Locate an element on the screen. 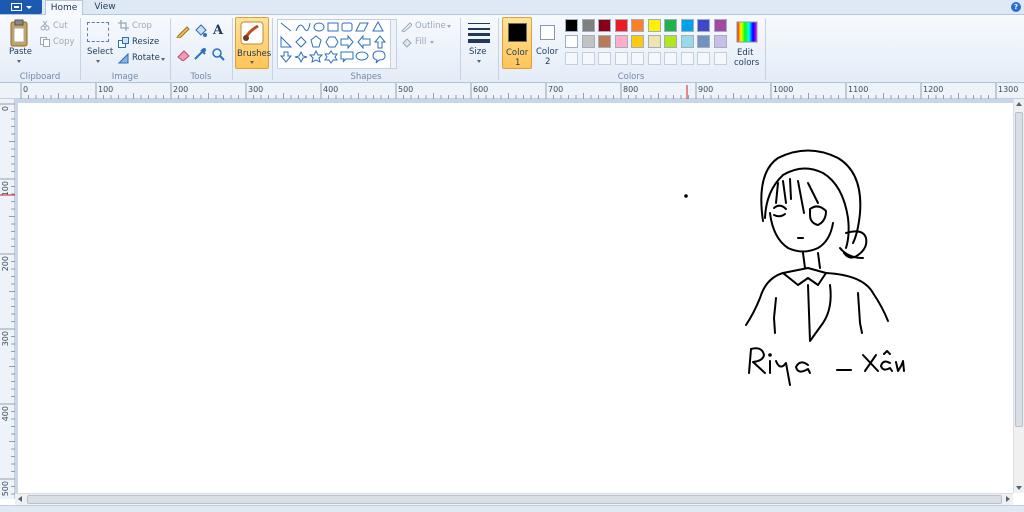 This screenshot has width=1024, height=512. outline-button: Outline is located at coordinates (430, 26).